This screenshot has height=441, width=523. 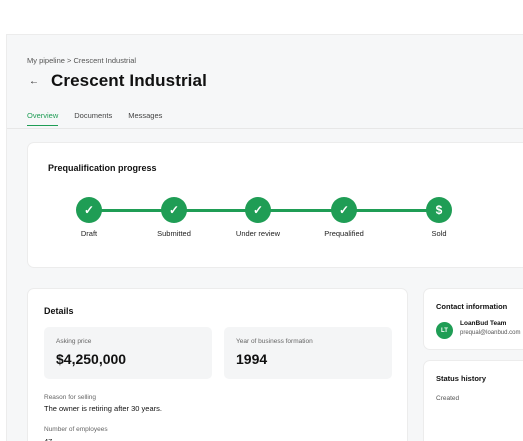 What do you see at coordinates (308, 353) in the screenshot?
I see `formation-year-box: Year of business formation 1994` at bounding box center [308, 353].